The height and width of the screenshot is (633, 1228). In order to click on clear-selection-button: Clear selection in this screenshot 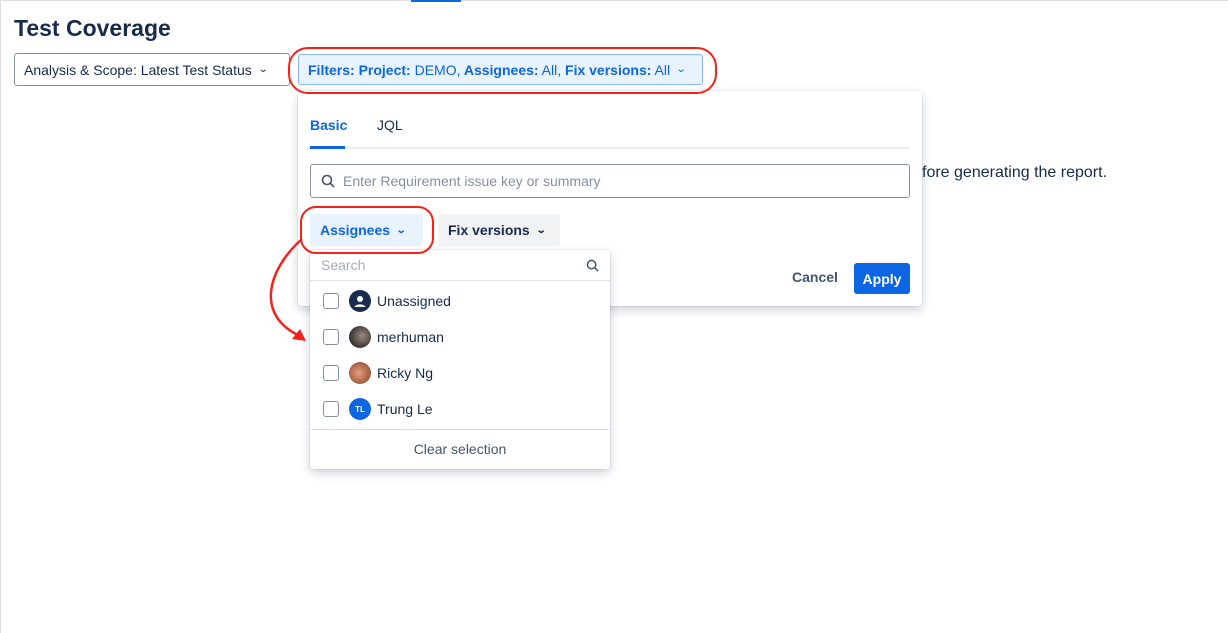, I will do `click(460, 449)`.